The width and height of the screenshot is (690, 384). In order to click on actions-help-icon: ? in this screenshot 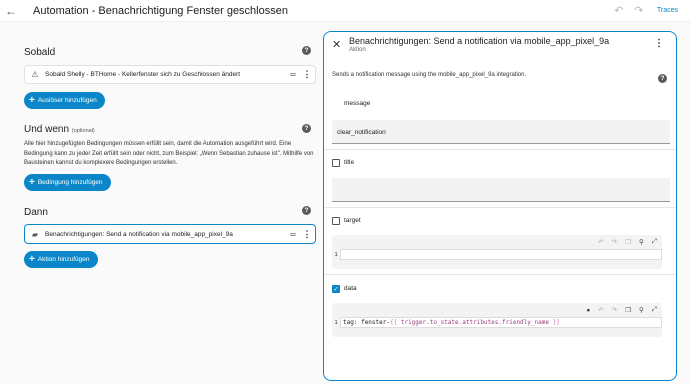, I will do `click(306, 210)`.